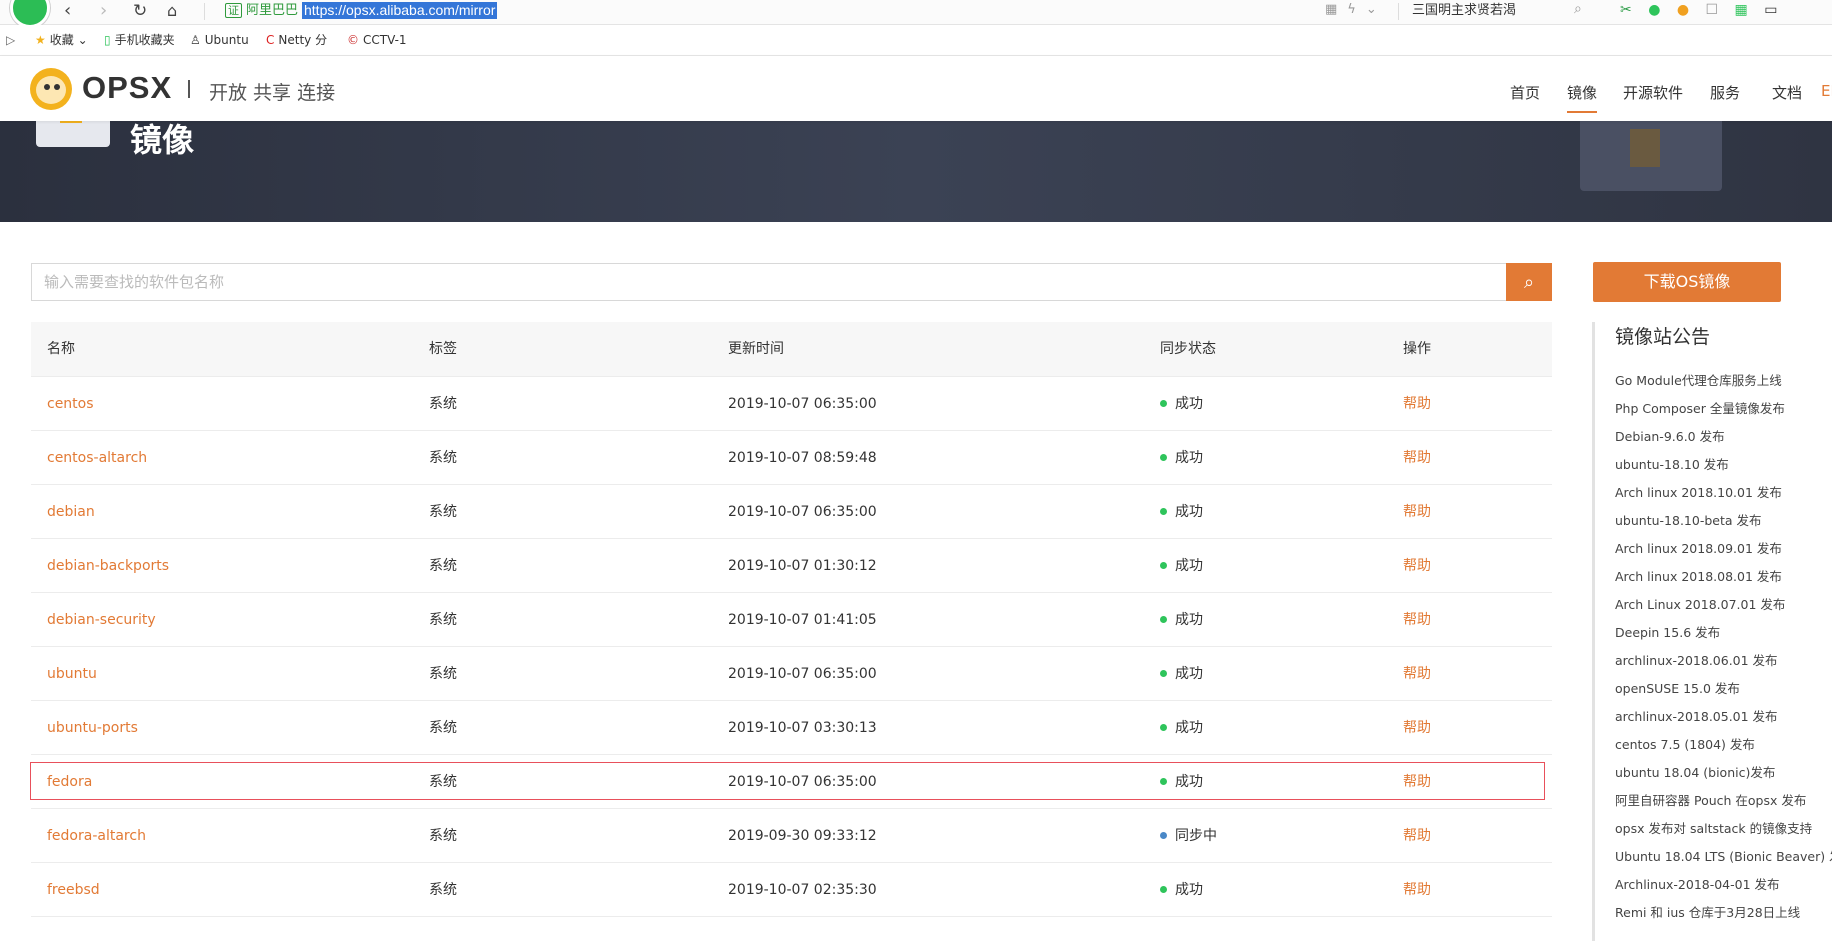 The width and height of the screenshot is (1832, 941). Describe the element at coordinates (10, 40) in the screenshot. I see `sidebar-toggle-icon: ▷` at that location.